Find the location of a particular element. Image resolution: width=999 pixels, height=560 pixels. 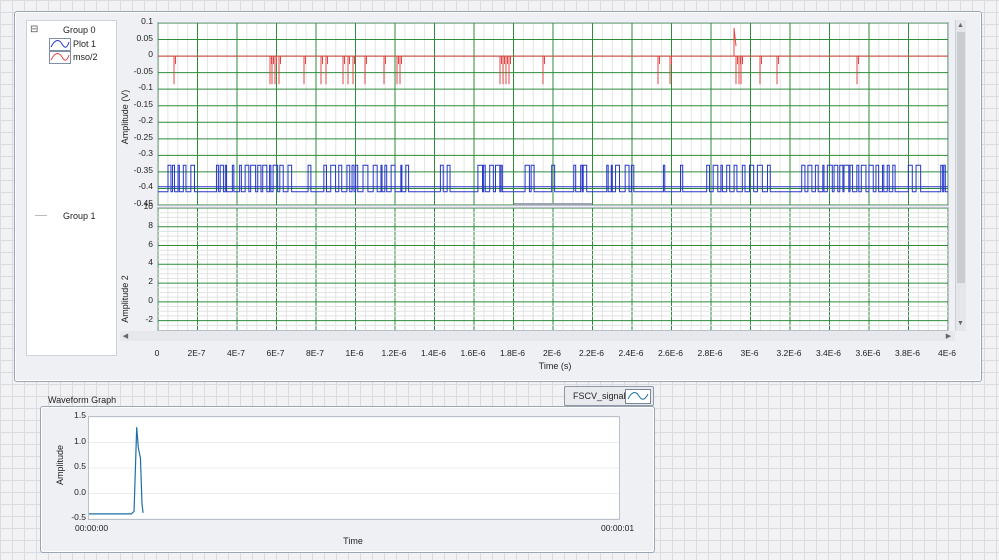

x-tick-label: 2E-6 is located at coordinates (552, 353).